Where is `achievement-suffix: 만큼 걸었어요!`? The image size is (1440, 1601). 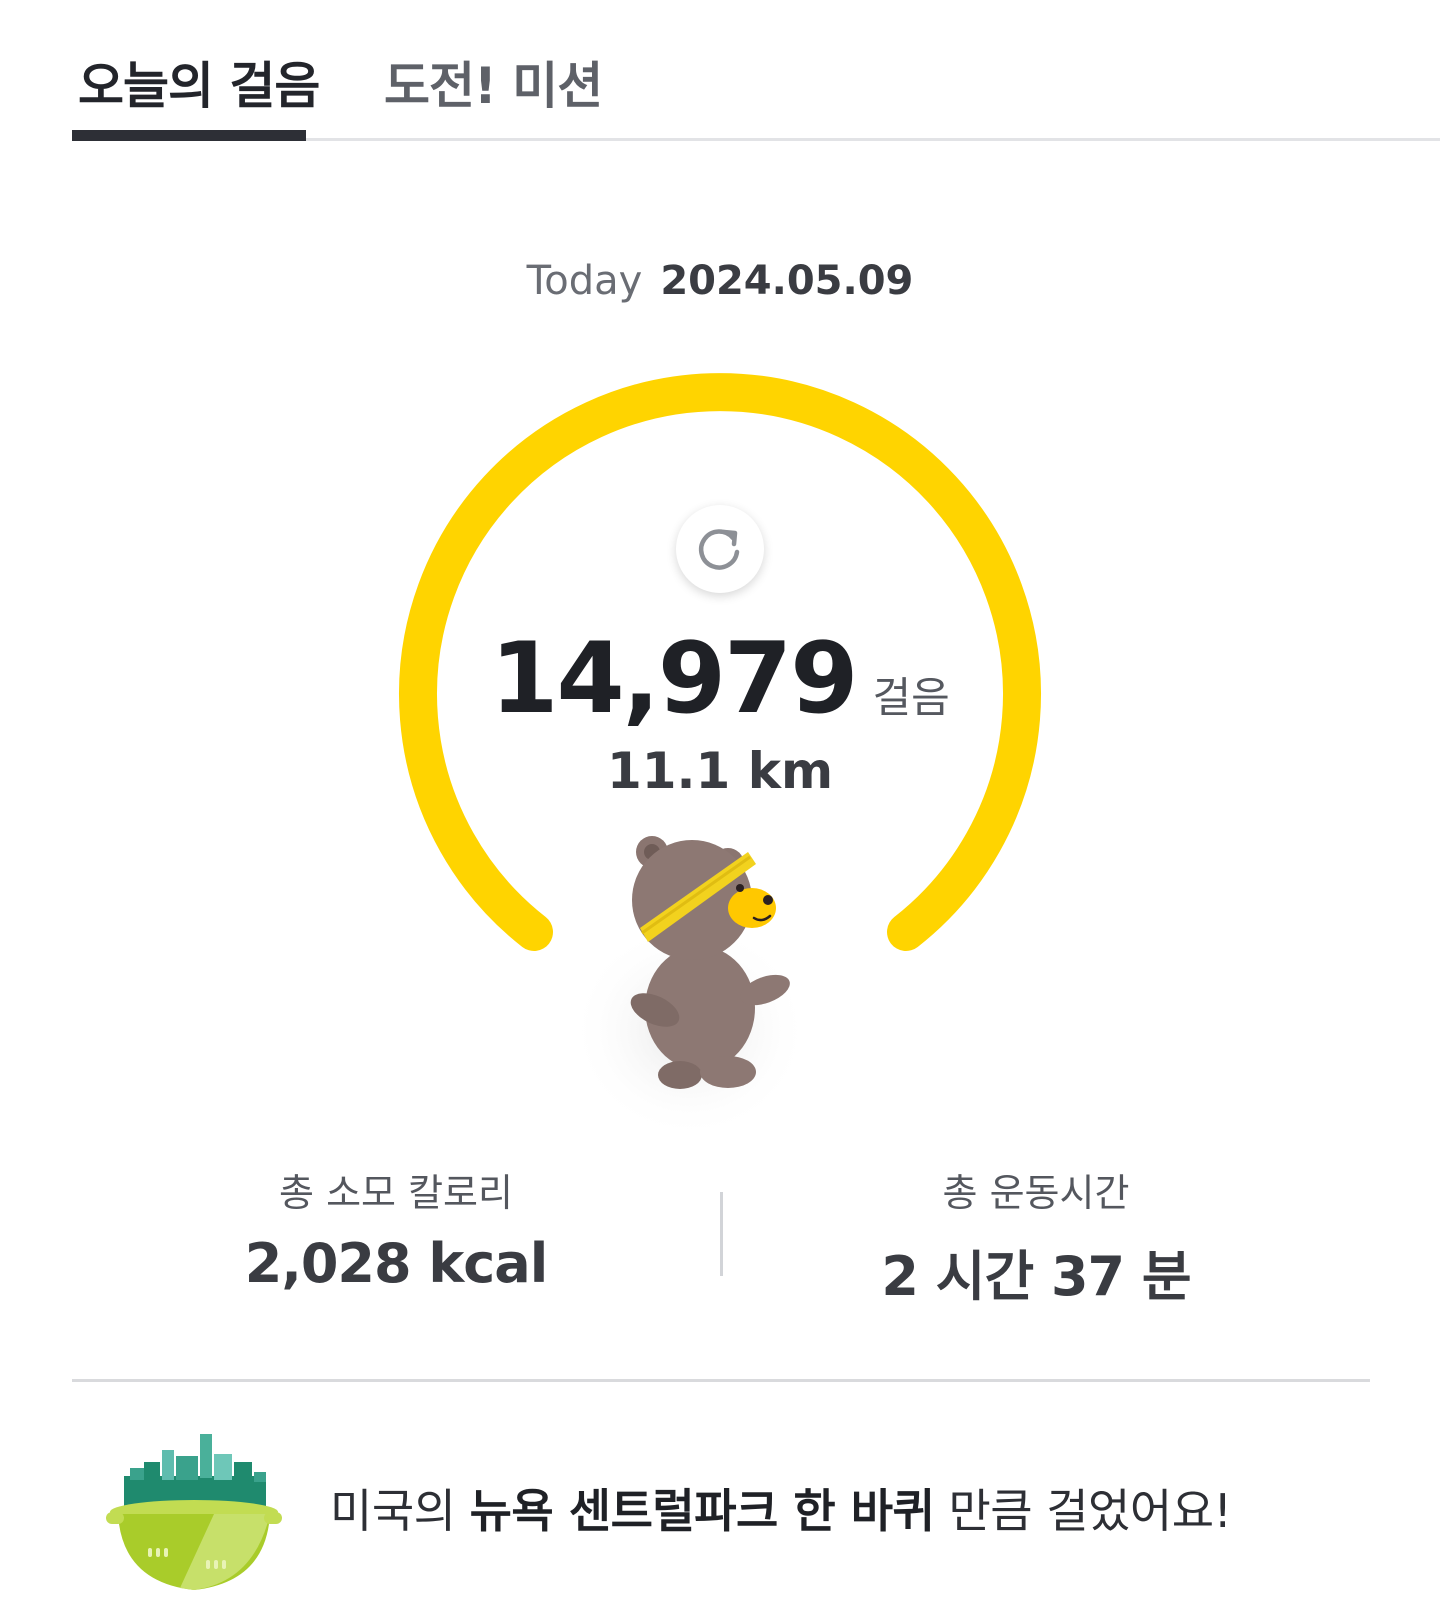 achievement-suffix: 만큼 걸었어요! is located at coordinates (1083, 1511).